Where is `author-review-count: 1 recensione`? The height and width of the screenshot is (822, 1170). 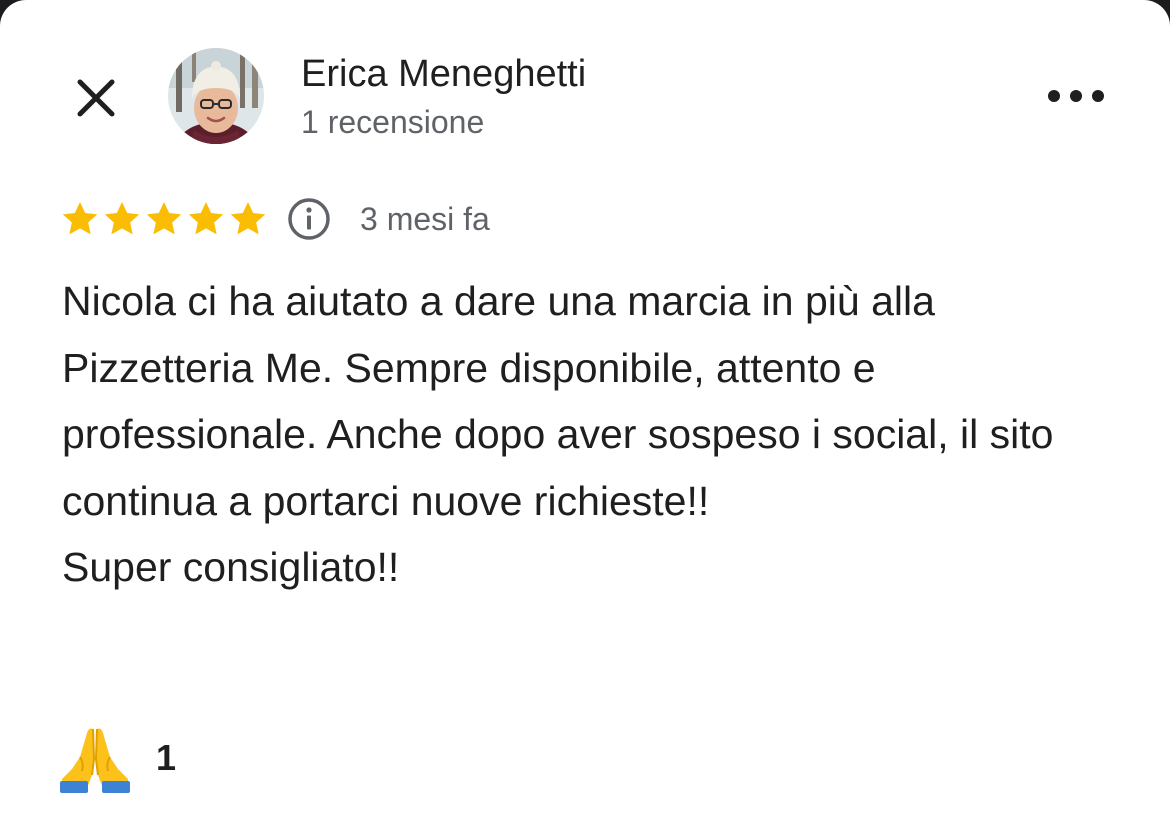
author-review-count: 1 recensione is located at coordinates (393, 122).